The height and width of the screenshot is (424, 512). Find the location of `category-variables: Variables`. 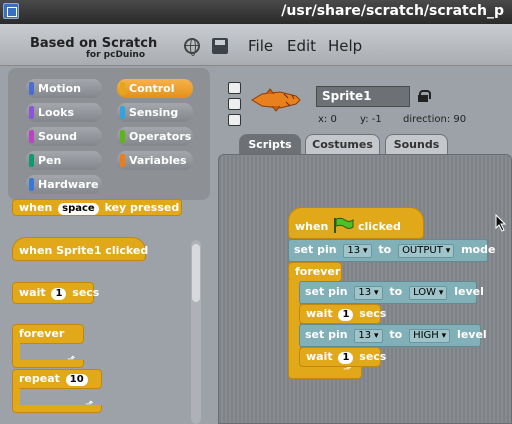

category-variables: Variables is located at coordinates (155, 160).